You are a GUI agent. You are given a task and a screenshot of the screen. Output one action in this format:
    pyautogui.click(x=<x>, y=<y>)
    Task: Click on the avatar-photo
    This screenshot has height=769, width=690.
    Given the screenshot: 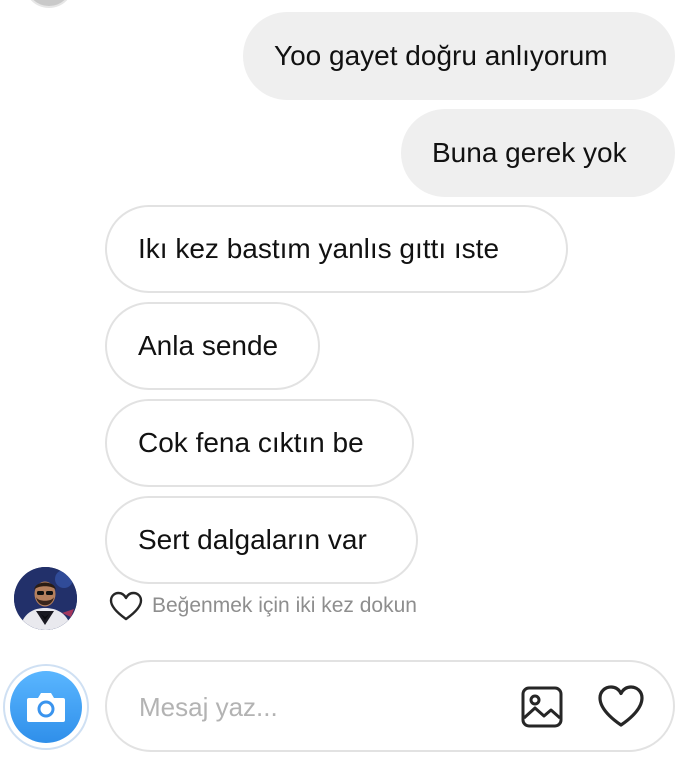 What is the action you would take?
    pyautogui.click(x=45, y=598)
    